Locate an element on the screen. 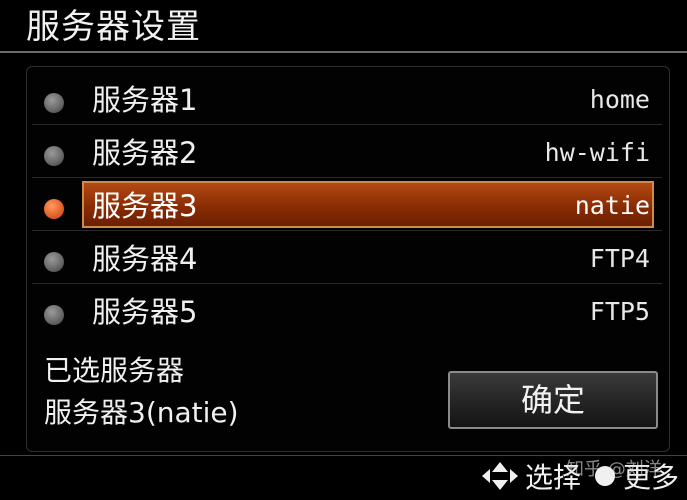 The image size is (687, 500). confirm-button: 确定 is located at coordinates (553, 400).